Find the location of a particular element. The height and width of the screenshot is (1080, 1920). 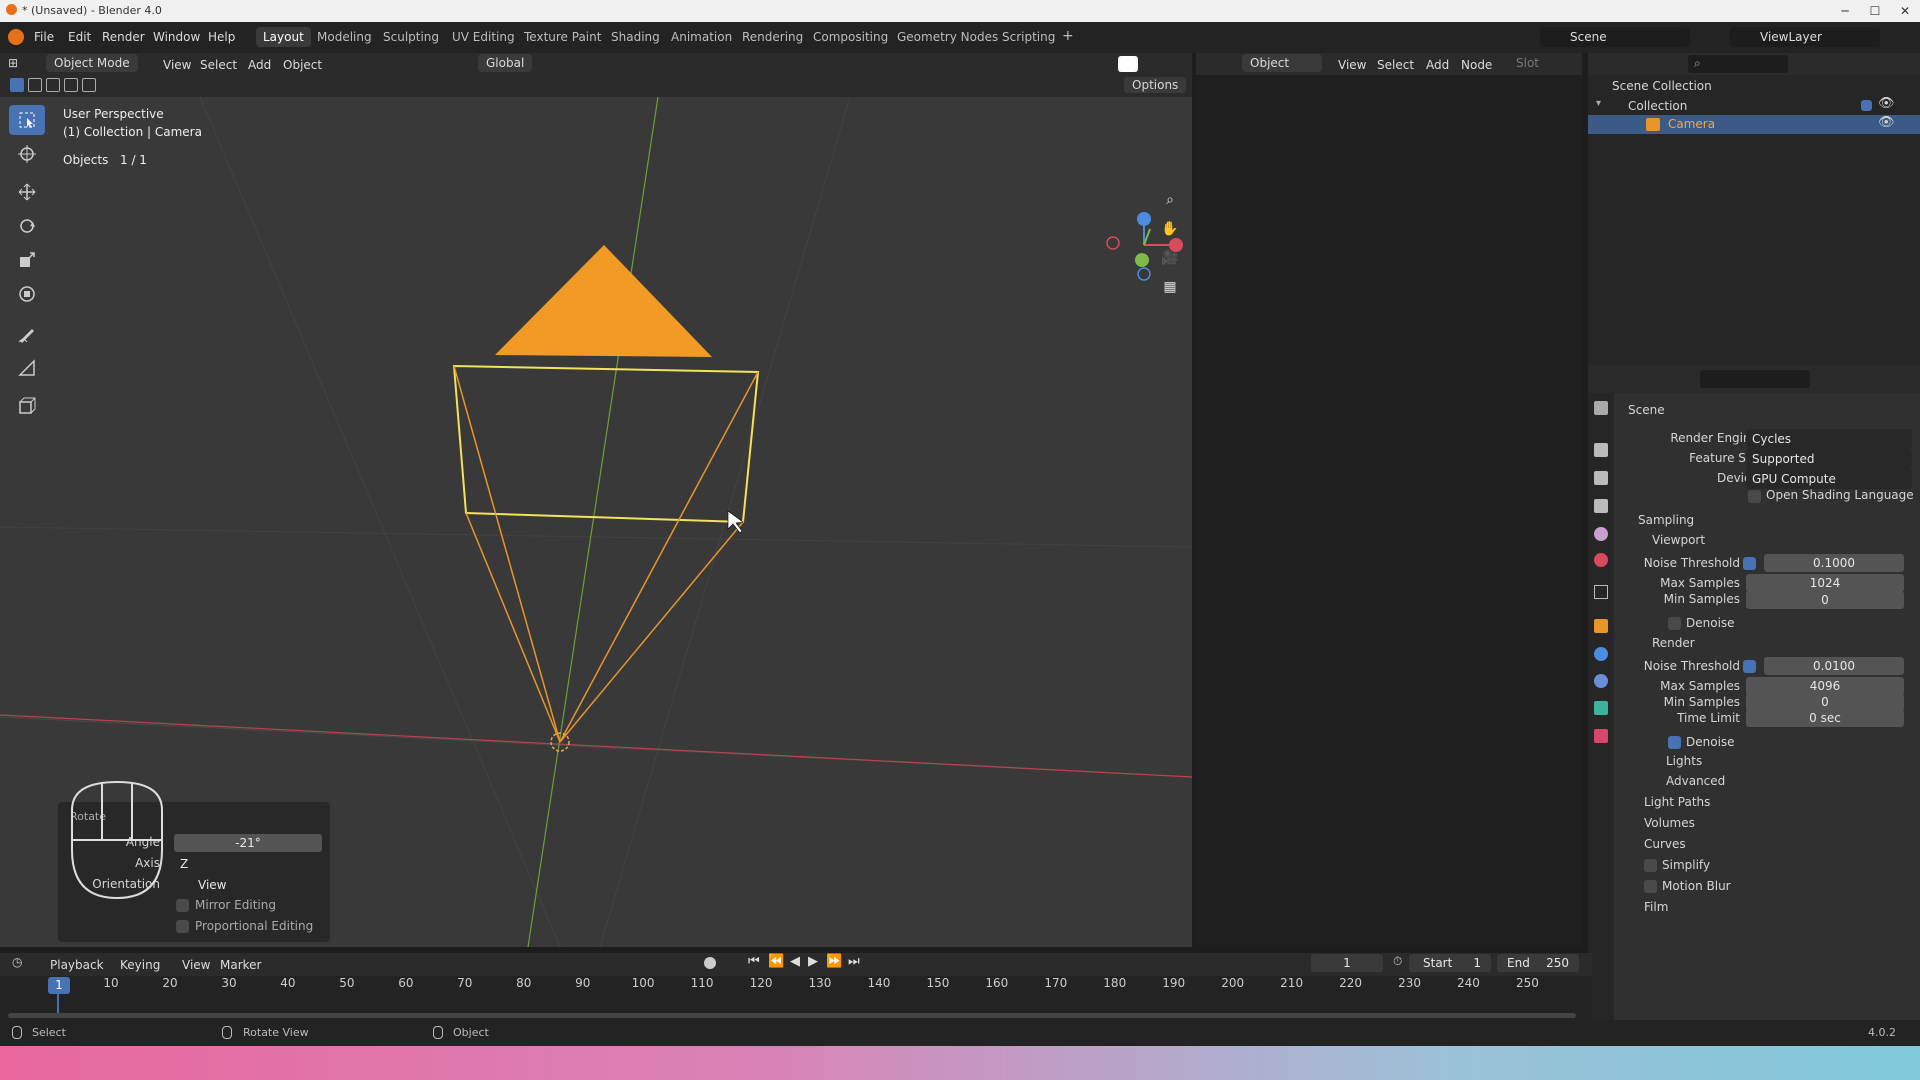

solid-shading-button is located at coordinates (1128, 64).